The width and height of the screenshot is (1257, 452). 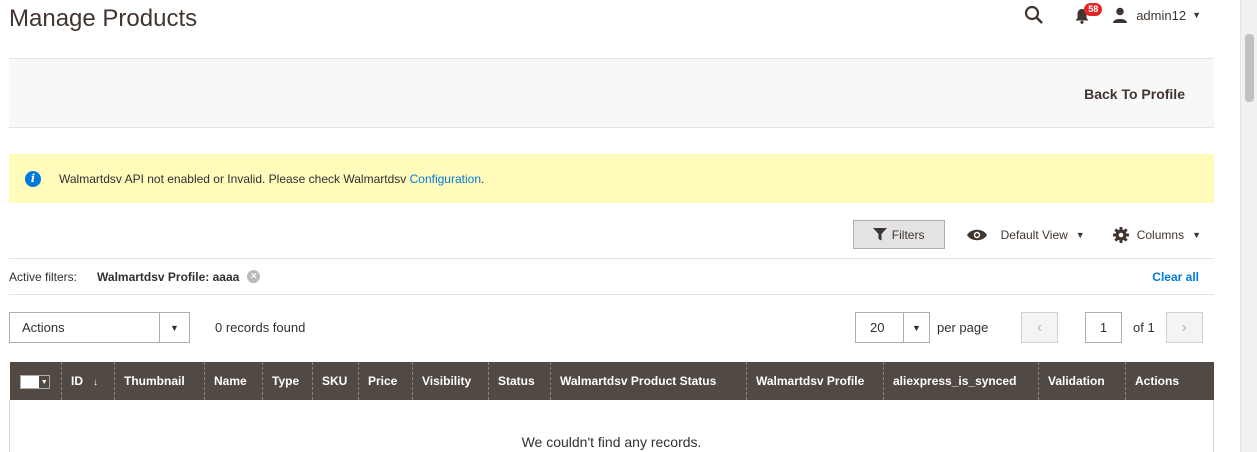 I want to click on records-found: 0 records found, so click(x=260, y=327).